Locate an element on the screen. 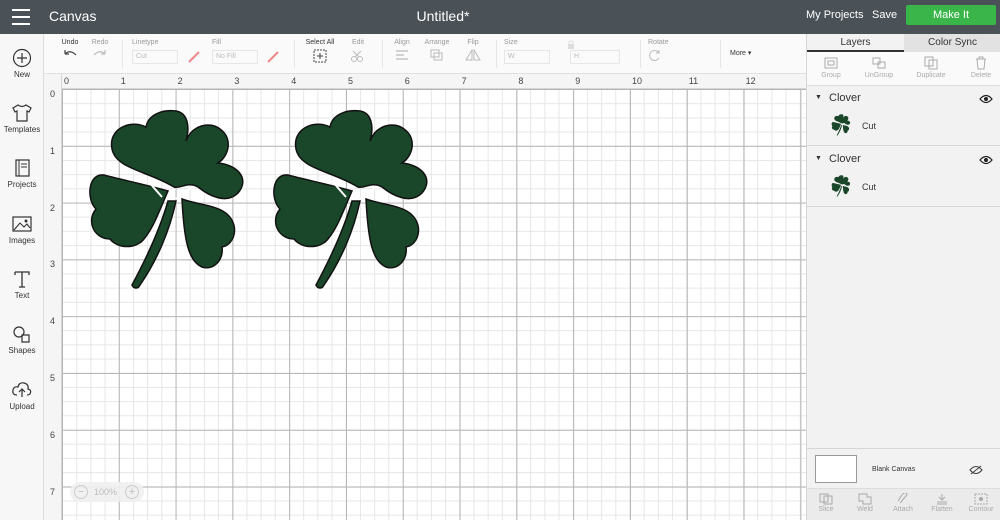  path-tools: Slice Weld Attach Flatten Contour is located at coordinates (903, 504).